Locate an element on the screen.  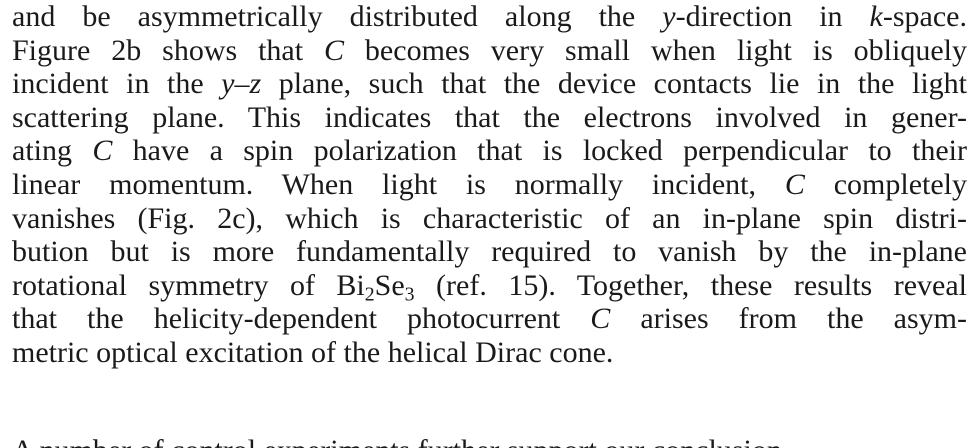
text-run: arises from the asym- is located at coordinates (788, 319).